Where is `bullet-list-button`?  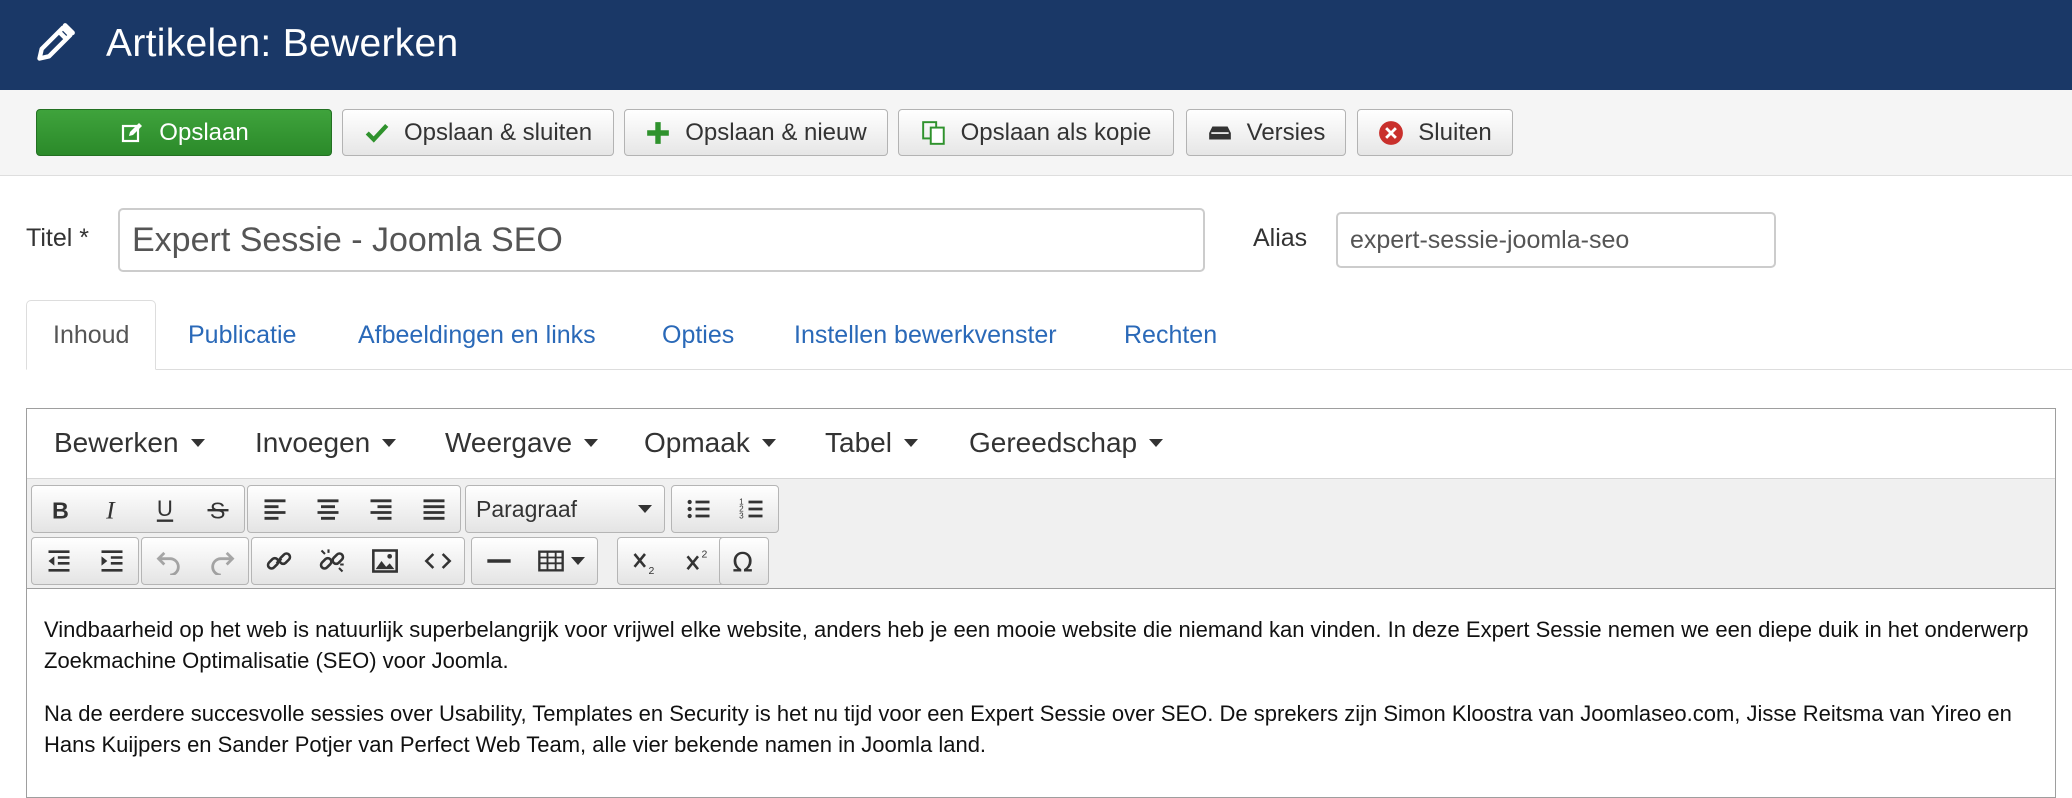
bullet-list-button is located at coordinates (698, 509).